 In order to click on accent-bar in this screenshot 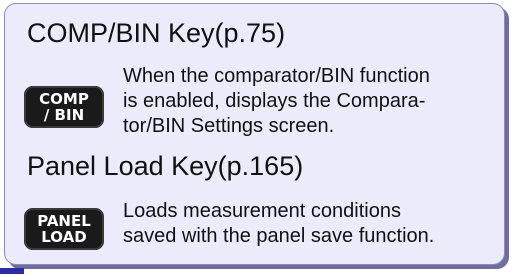, I will do `click(12, 271)`.